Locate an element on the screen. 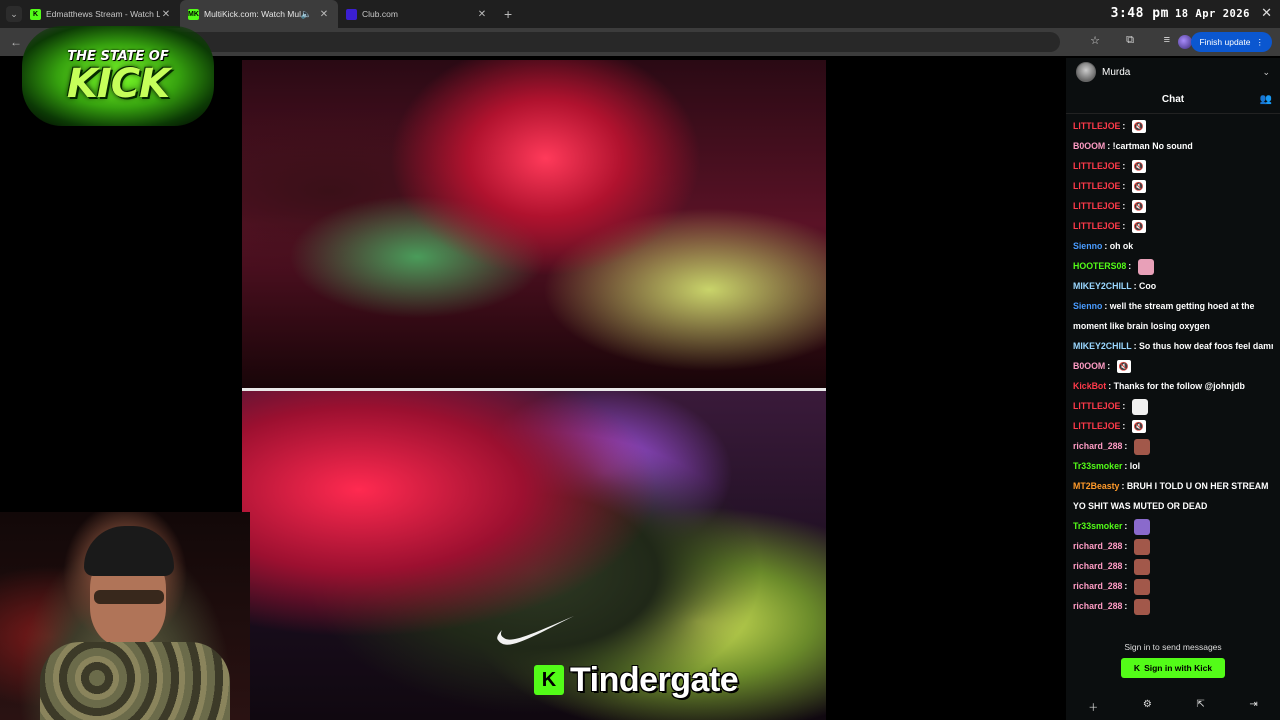 The image size is (1280, 720). new-tab-button: + is located at coordinates (508, 14).